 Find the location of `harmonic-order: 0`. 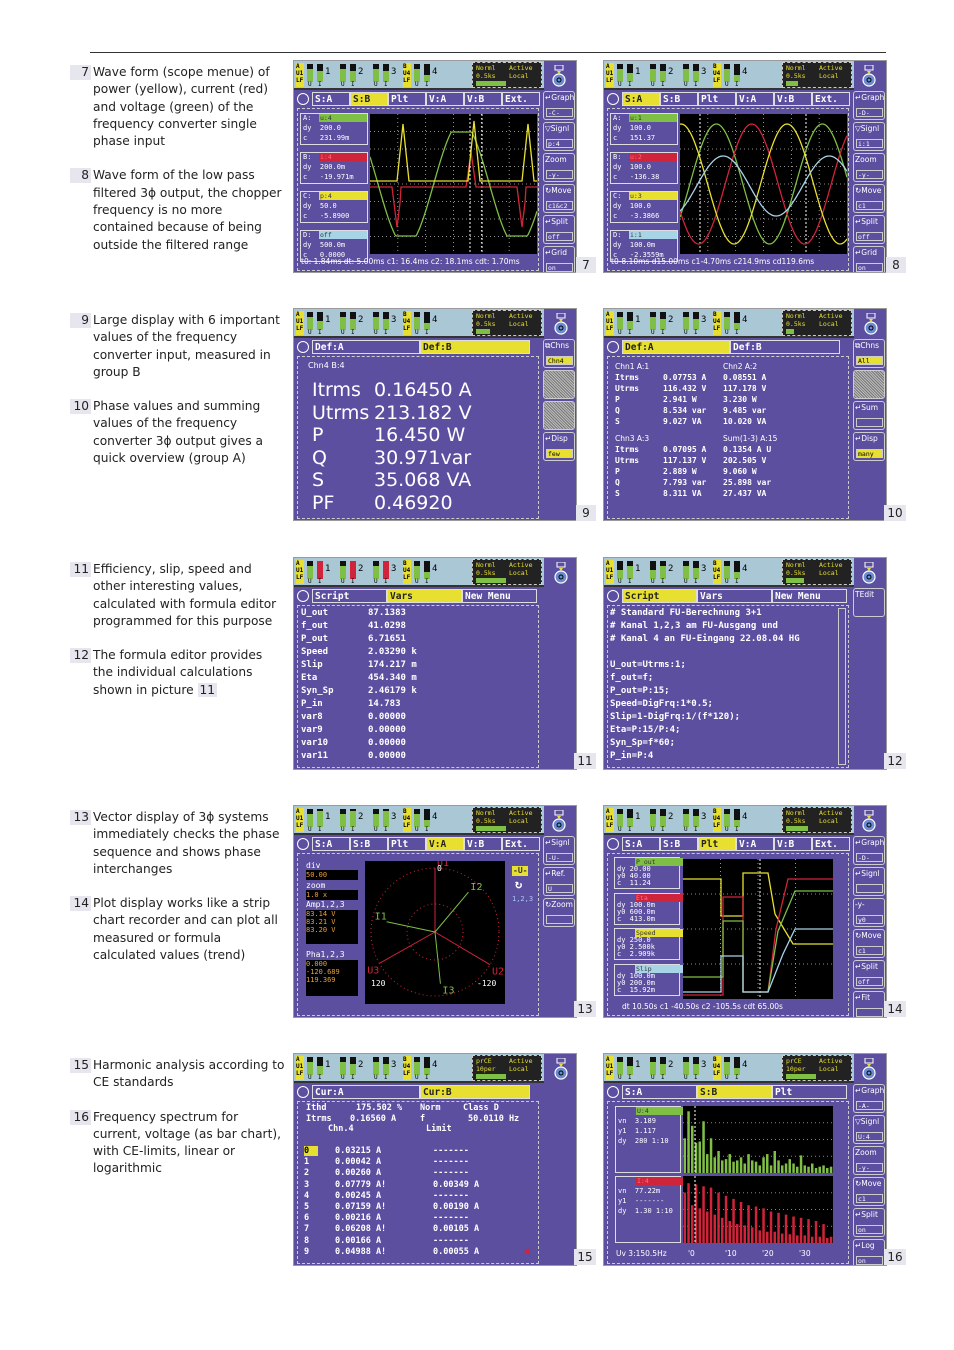

harmonic-order: 0 is located at coordinates (311, 1151).